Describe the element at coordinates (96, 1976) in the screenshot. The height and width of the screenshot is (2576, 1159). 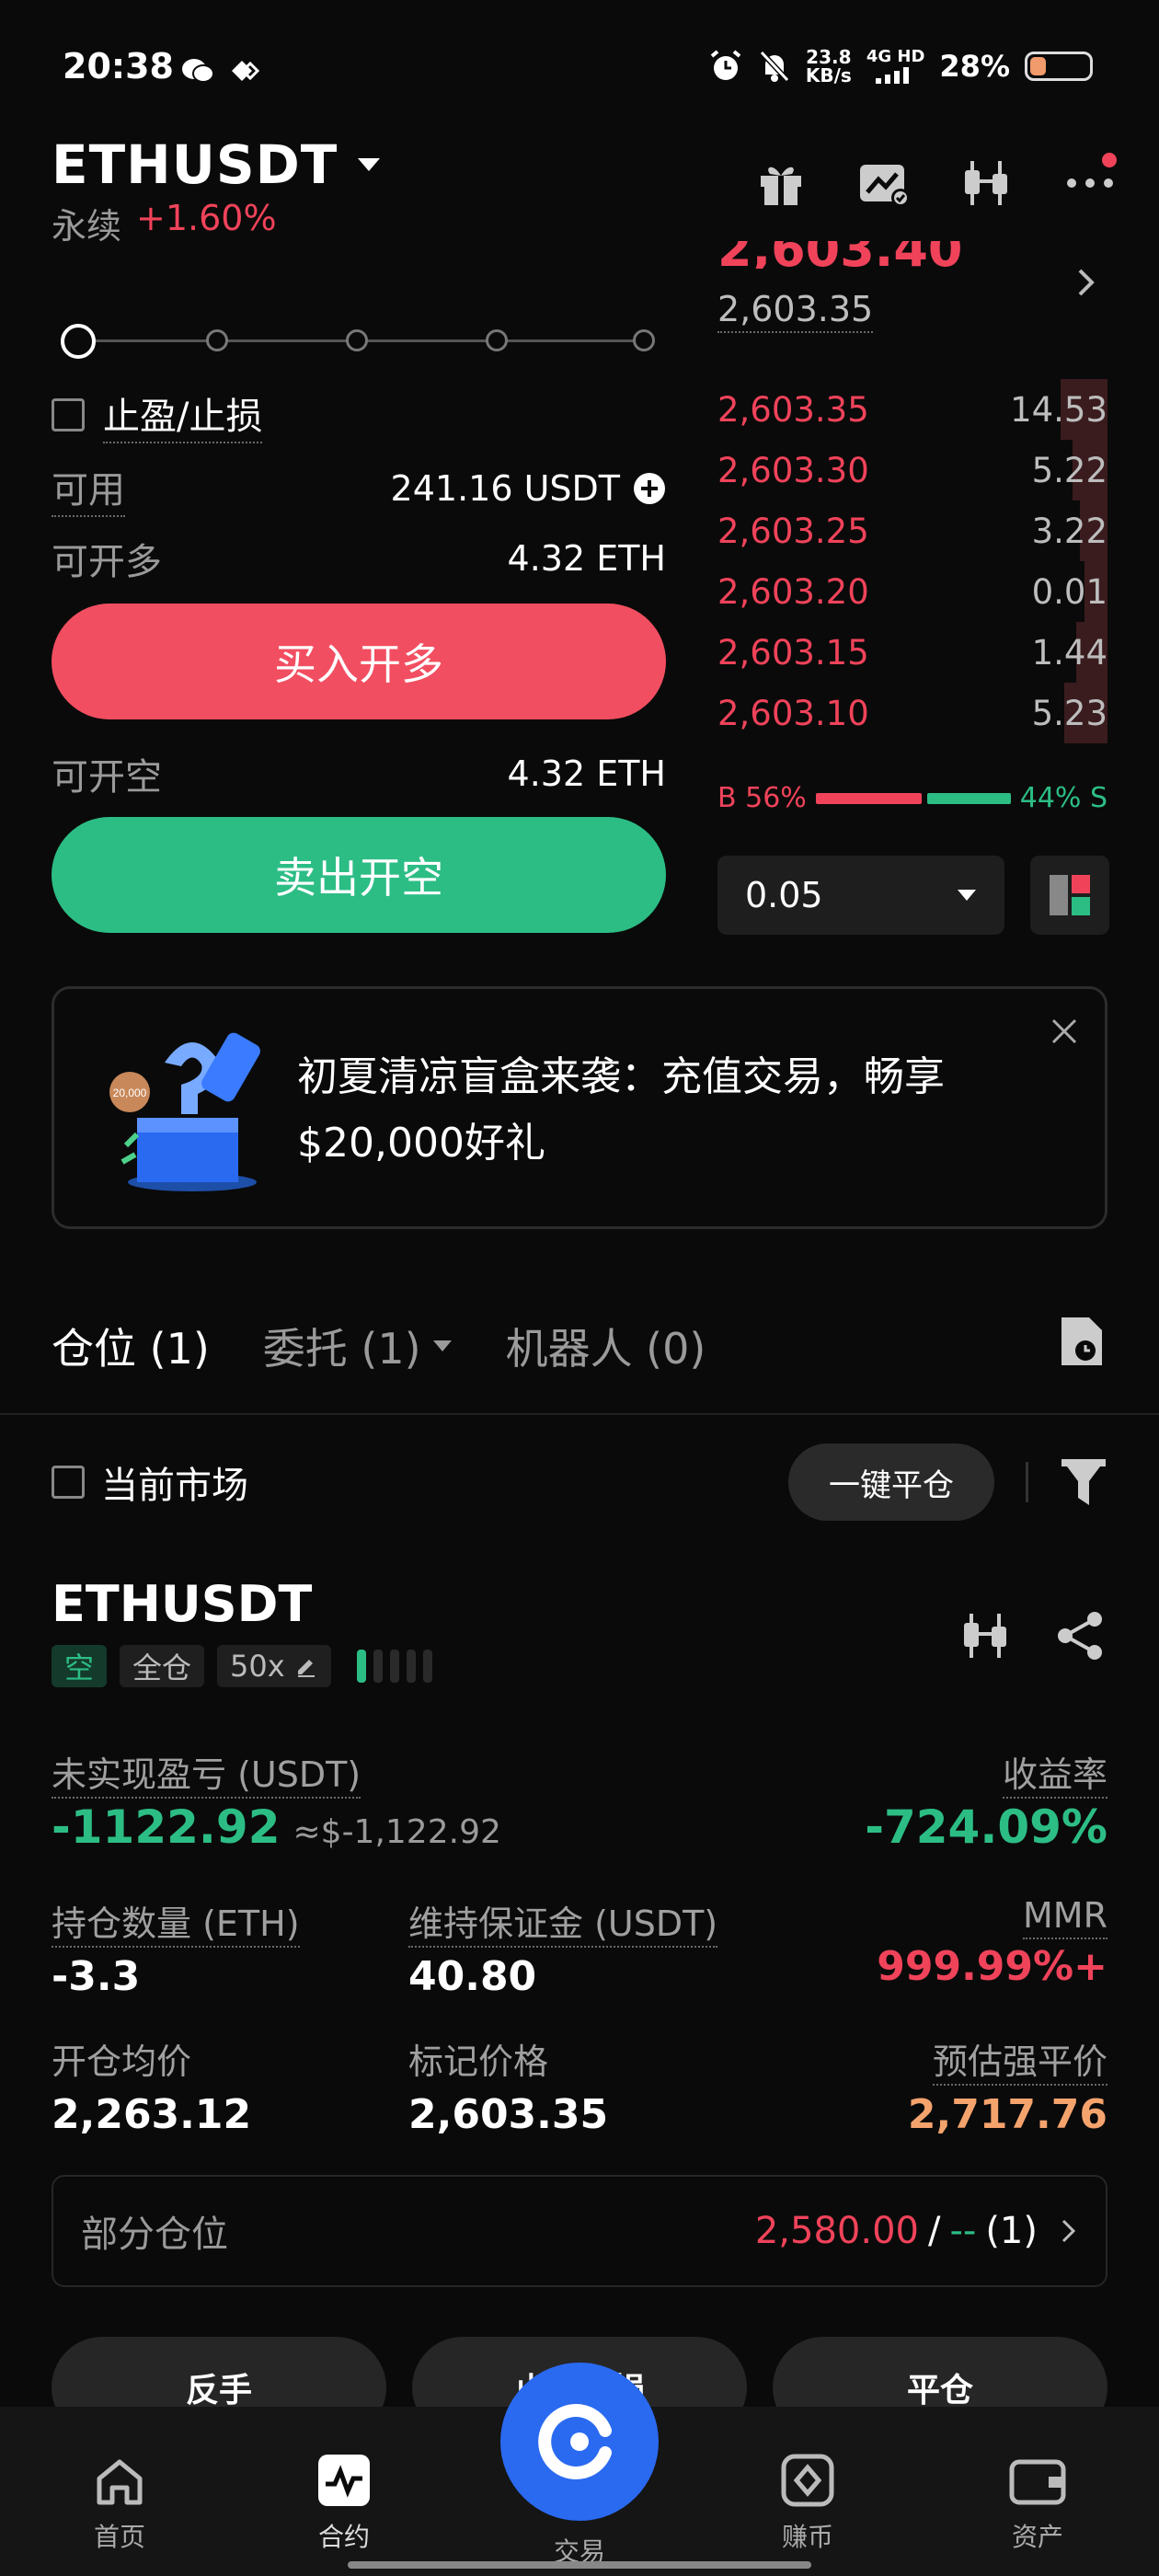
I see `size-value: -3.3` at that location.